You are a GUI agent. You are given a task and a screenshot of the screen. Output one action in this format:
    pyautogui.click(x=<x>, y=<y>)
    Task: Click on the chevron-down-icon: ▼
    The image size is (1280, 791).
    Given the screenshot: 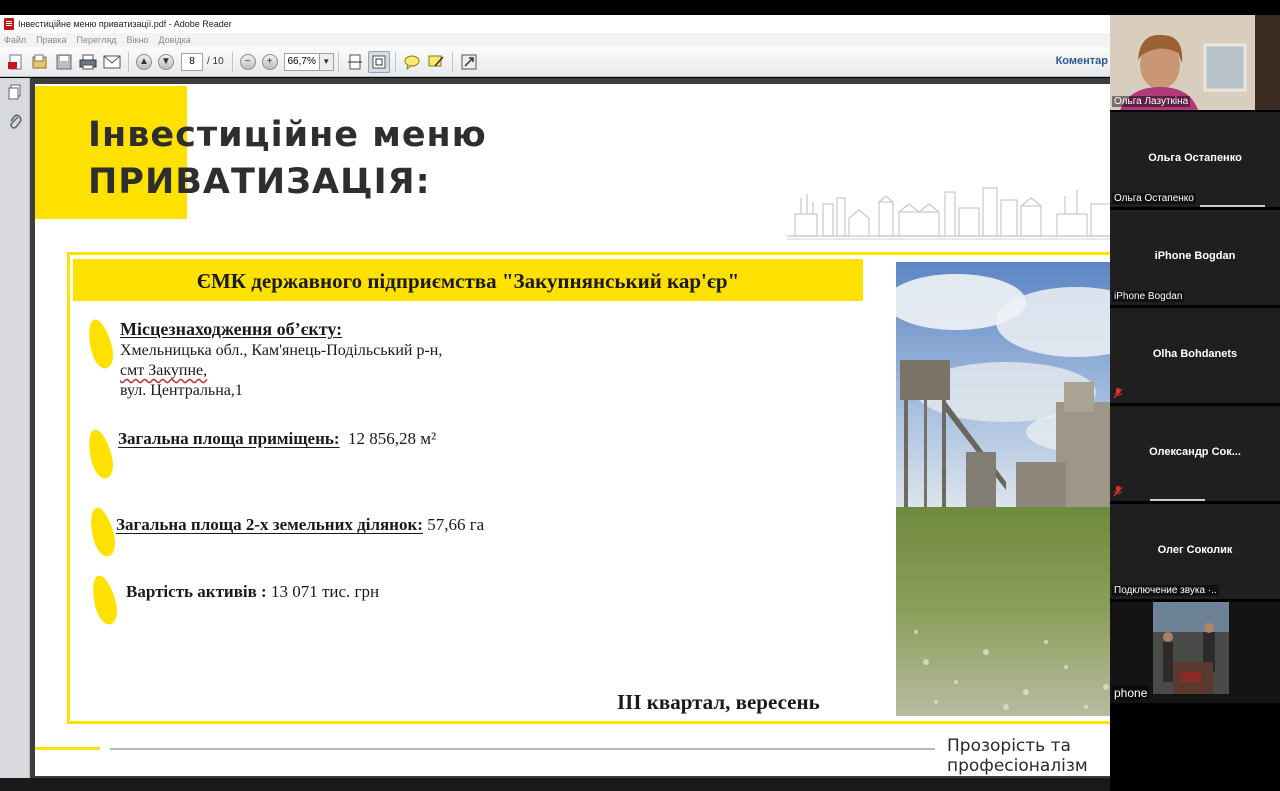 What is the action you would take?
    pyautogui.click(x=326, y=61)
    